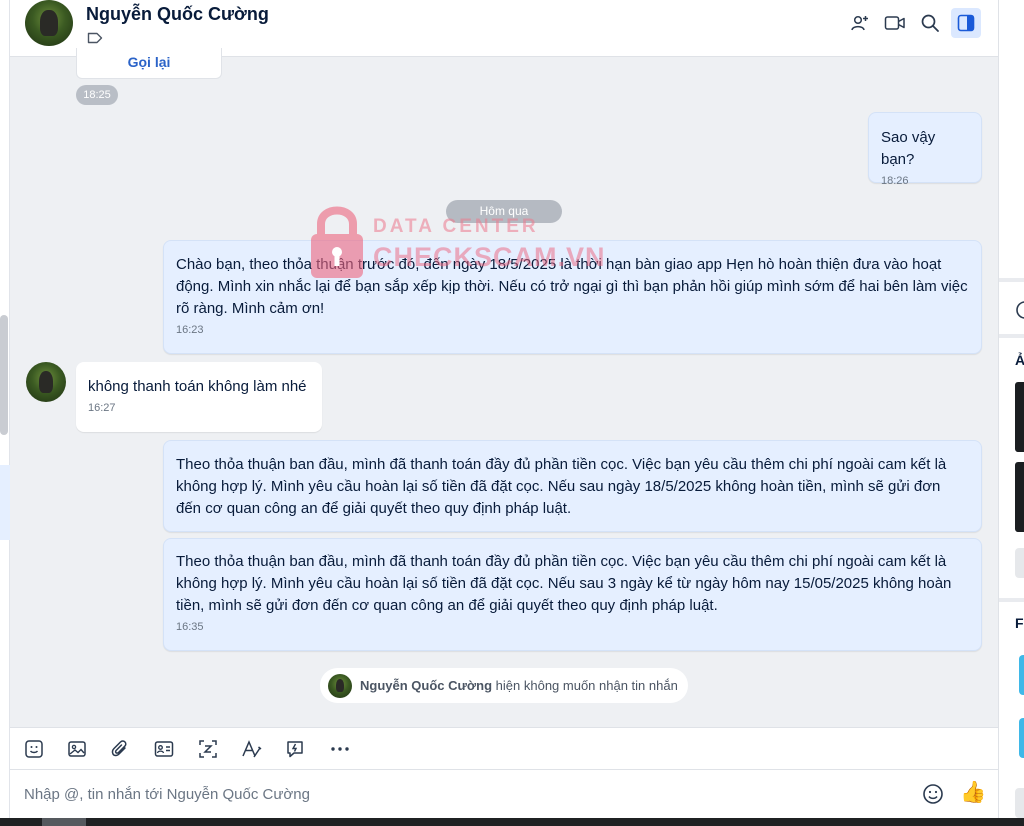 The height and width of the screenshot is (826, 1024). Describe the element at coordinates (102, 408) in the screenshot. I see `message-time: 16:27` at that location.